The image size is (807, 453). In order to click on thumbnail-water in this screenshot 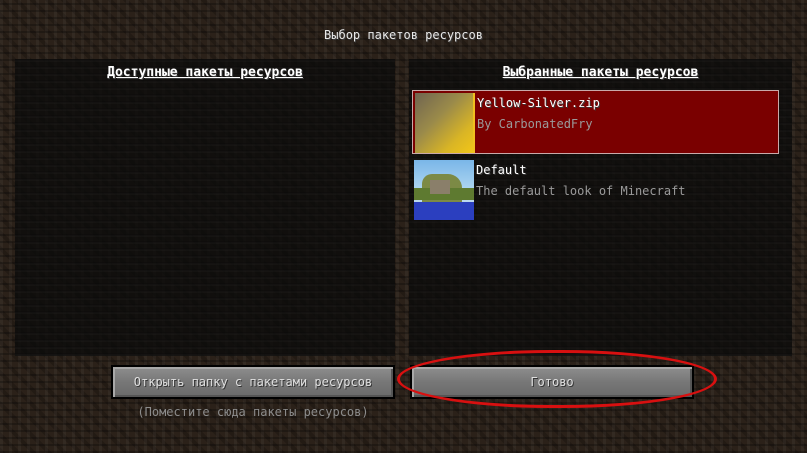, I will do `click(444, 211)`.